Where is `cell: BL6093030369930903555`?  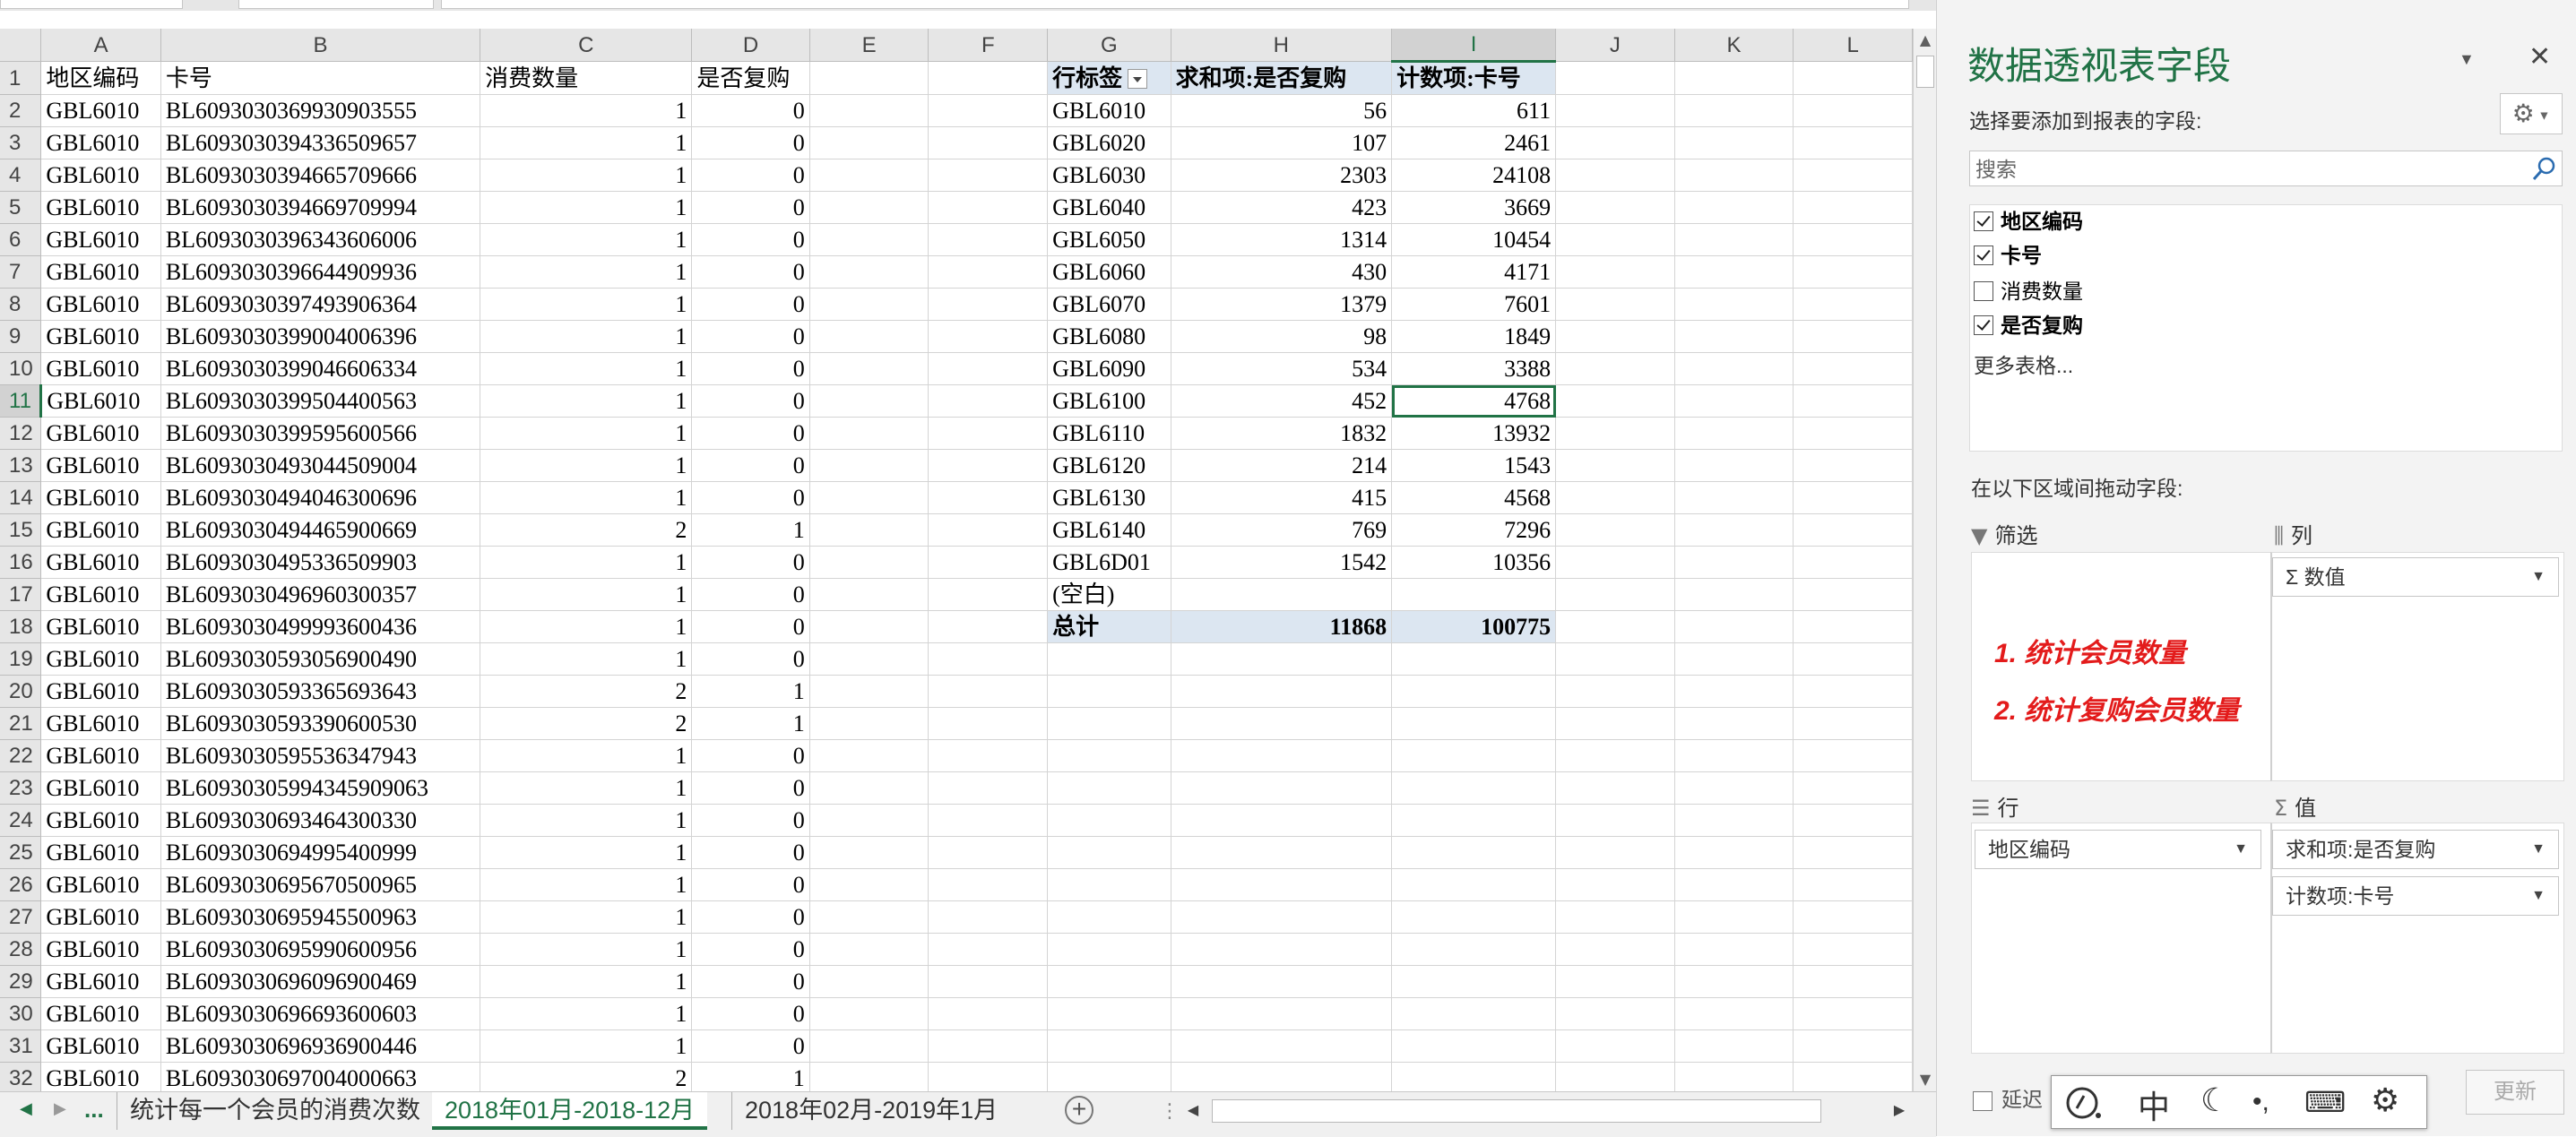
cell: BL6093030369930903555 is located at coordinates (320, 110).